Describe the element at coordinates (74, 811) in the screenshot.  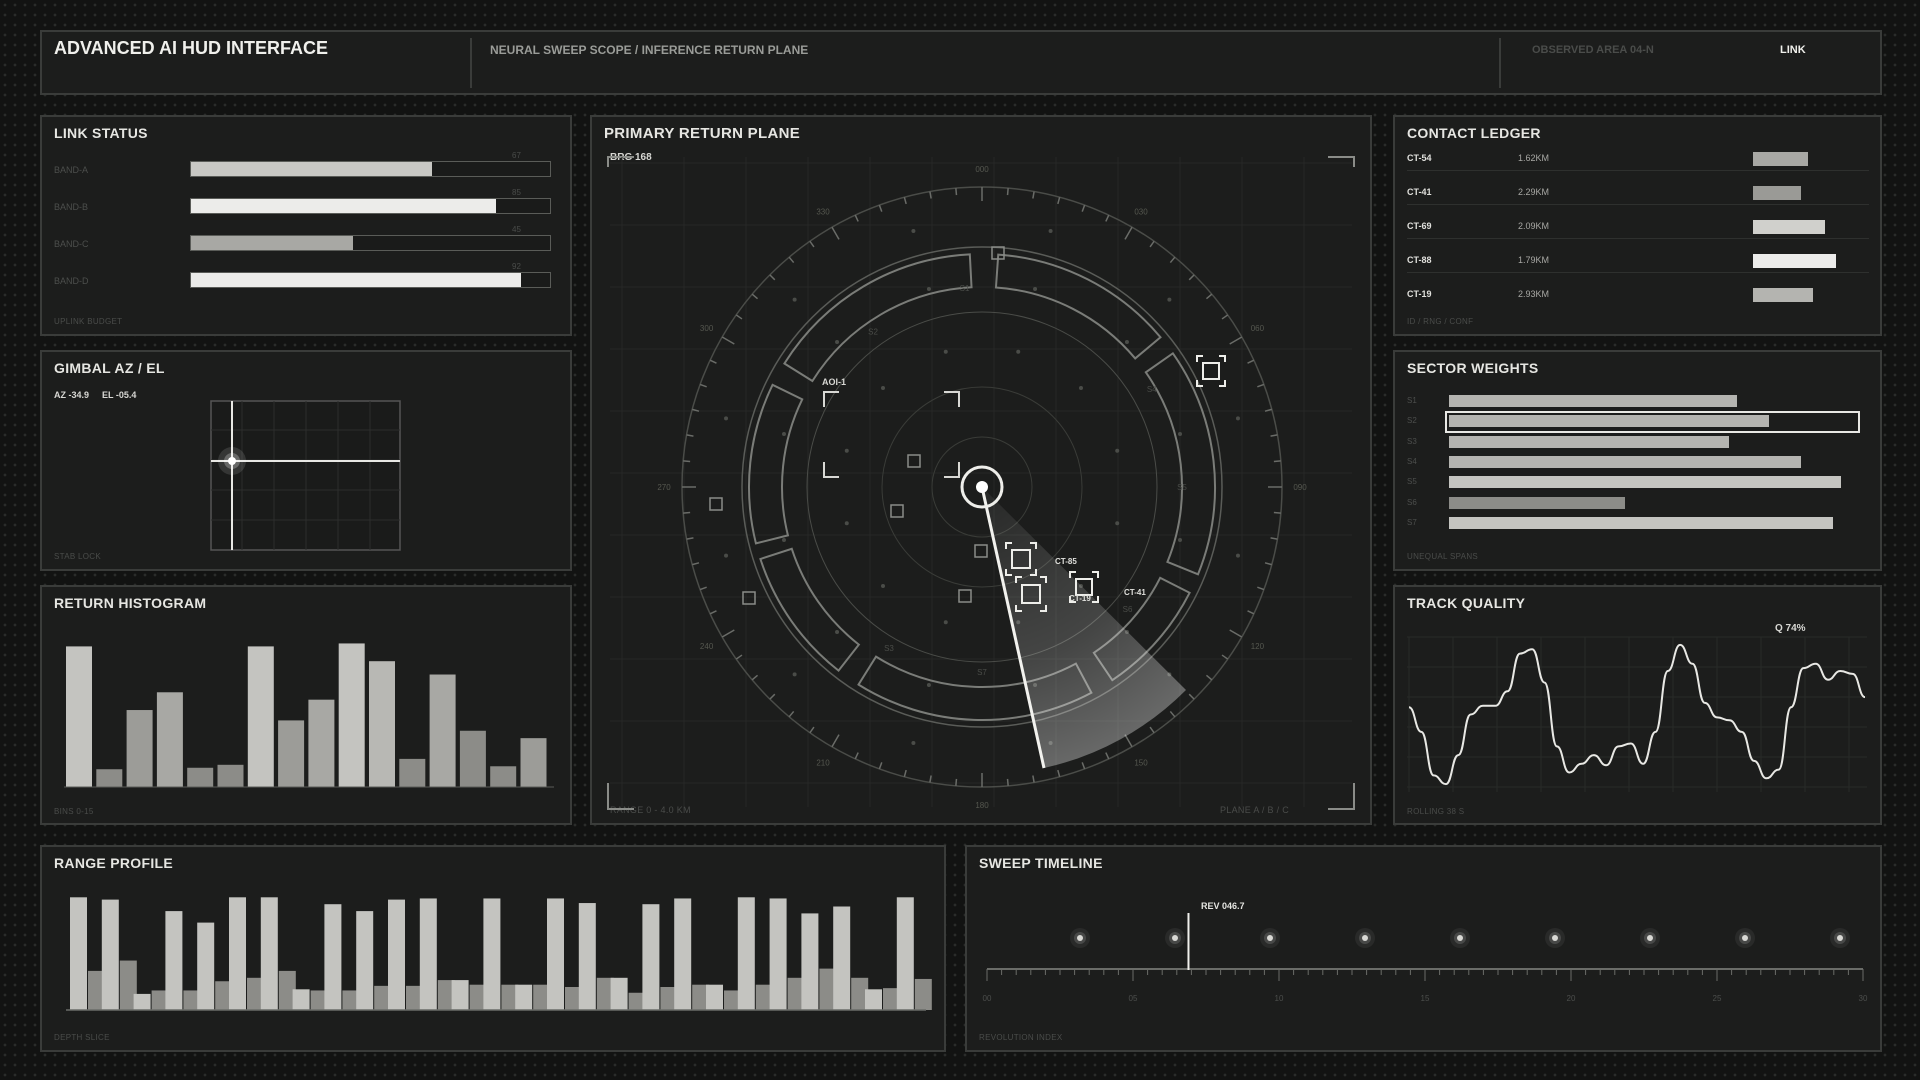
I see `histogram-footer: BINS 0-15` at that location.